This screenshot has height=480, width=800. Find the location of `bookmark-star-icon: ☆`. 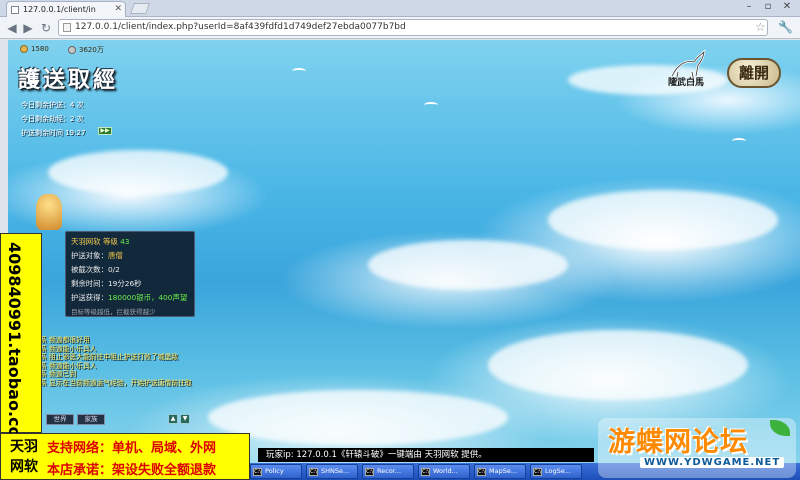

bookmark-star-icon: ☆ is located at coordinates (760, 27).